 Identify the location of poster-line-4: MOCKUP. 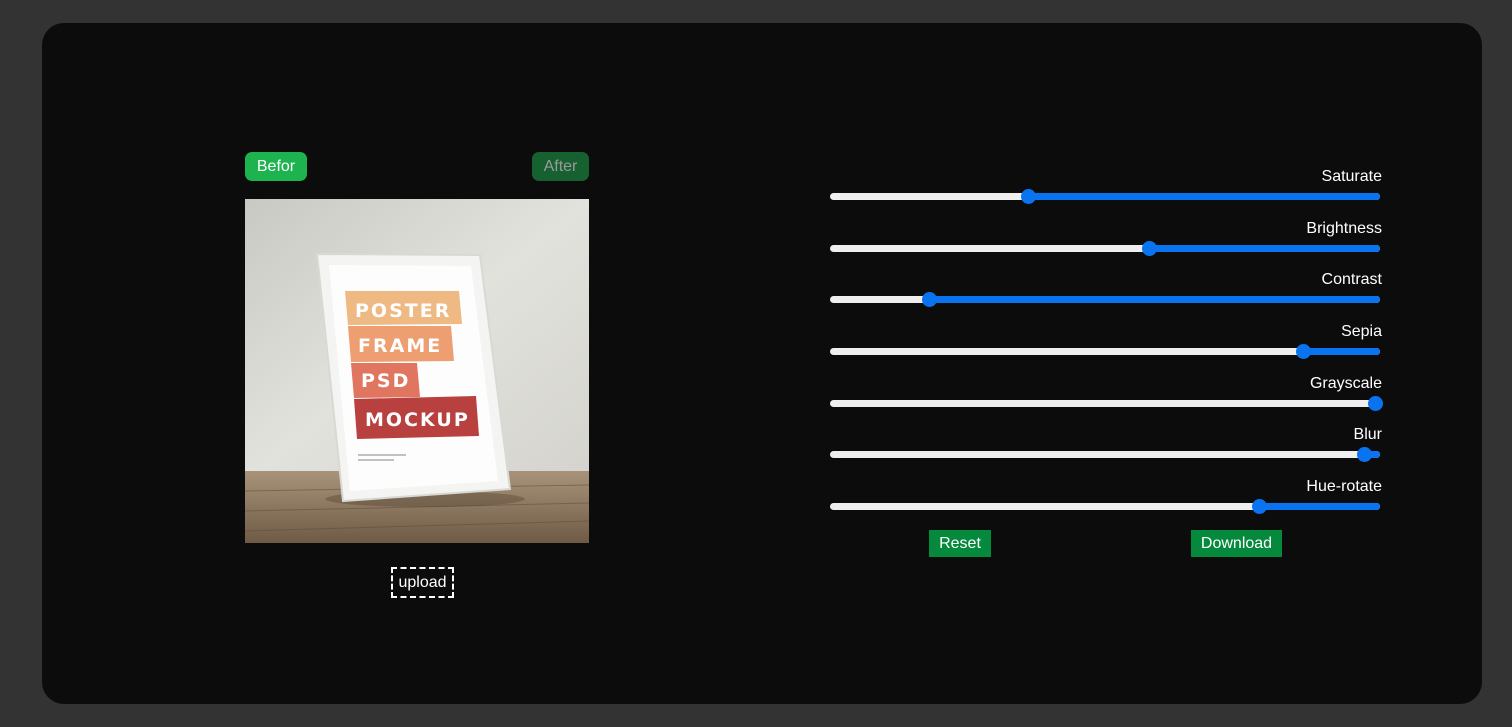
(417, 420).